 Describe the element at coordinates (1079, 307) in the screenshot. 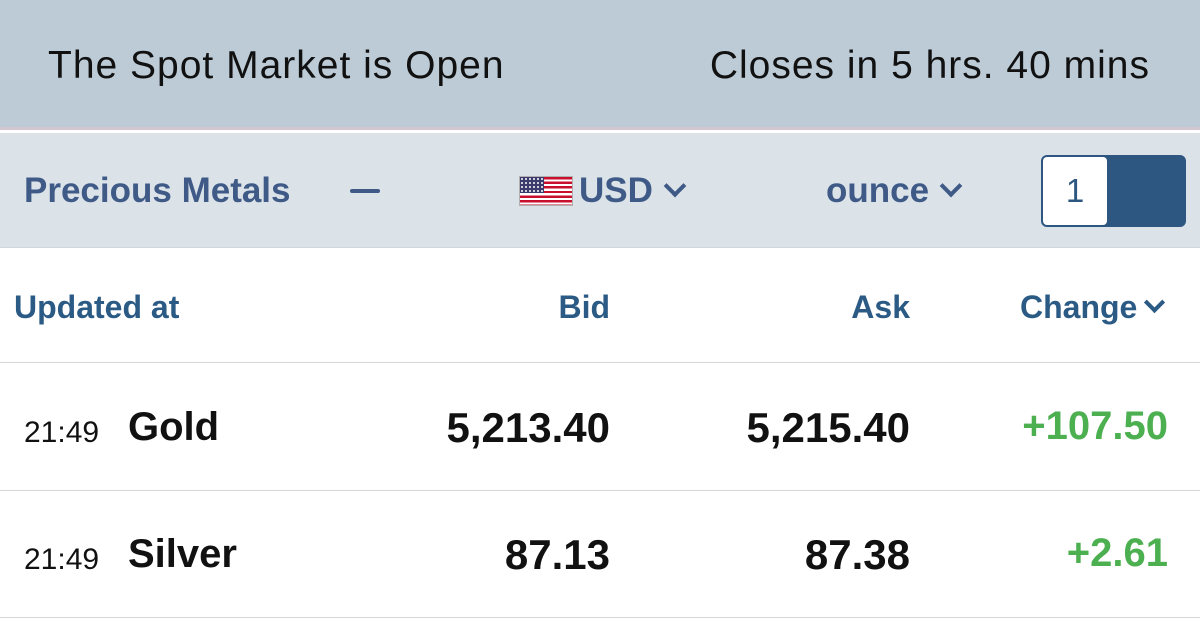

I see `change-header-label: Change` at that location.